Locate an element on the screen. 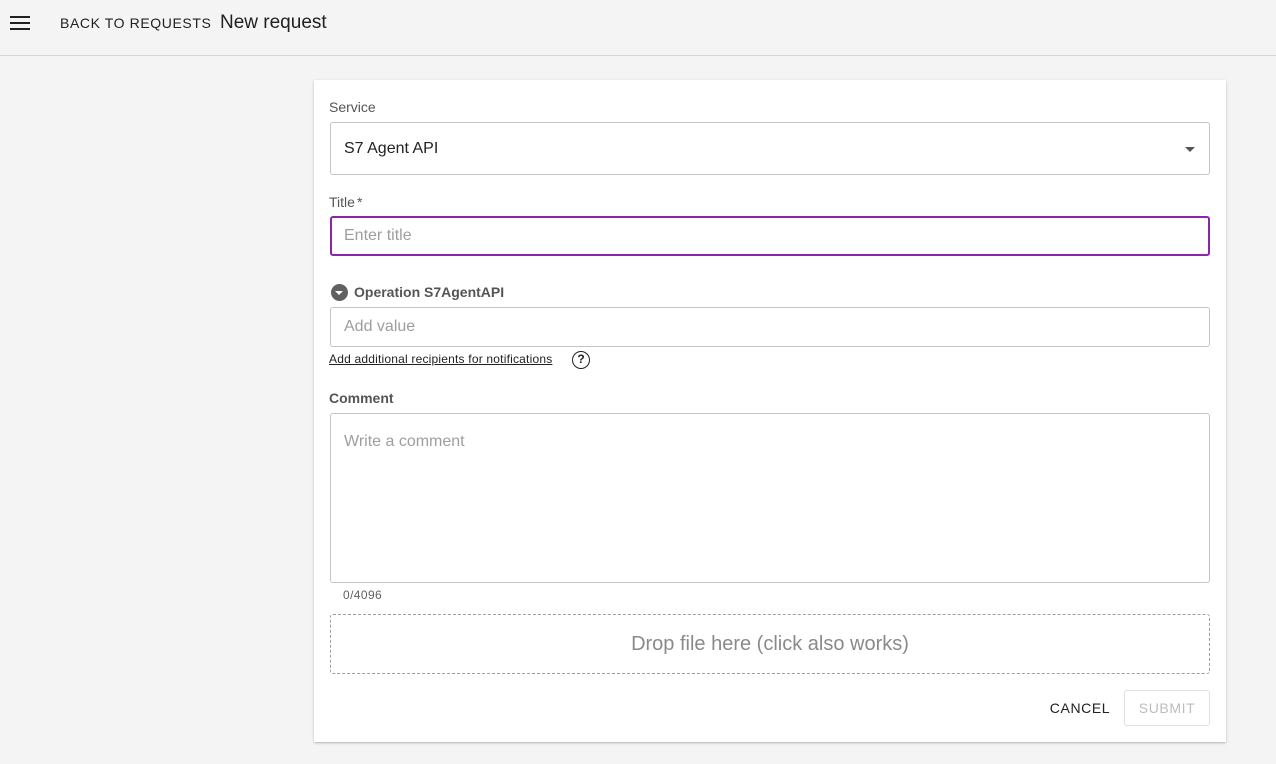  comment-label: Comment is located at coordinates (361, 398).